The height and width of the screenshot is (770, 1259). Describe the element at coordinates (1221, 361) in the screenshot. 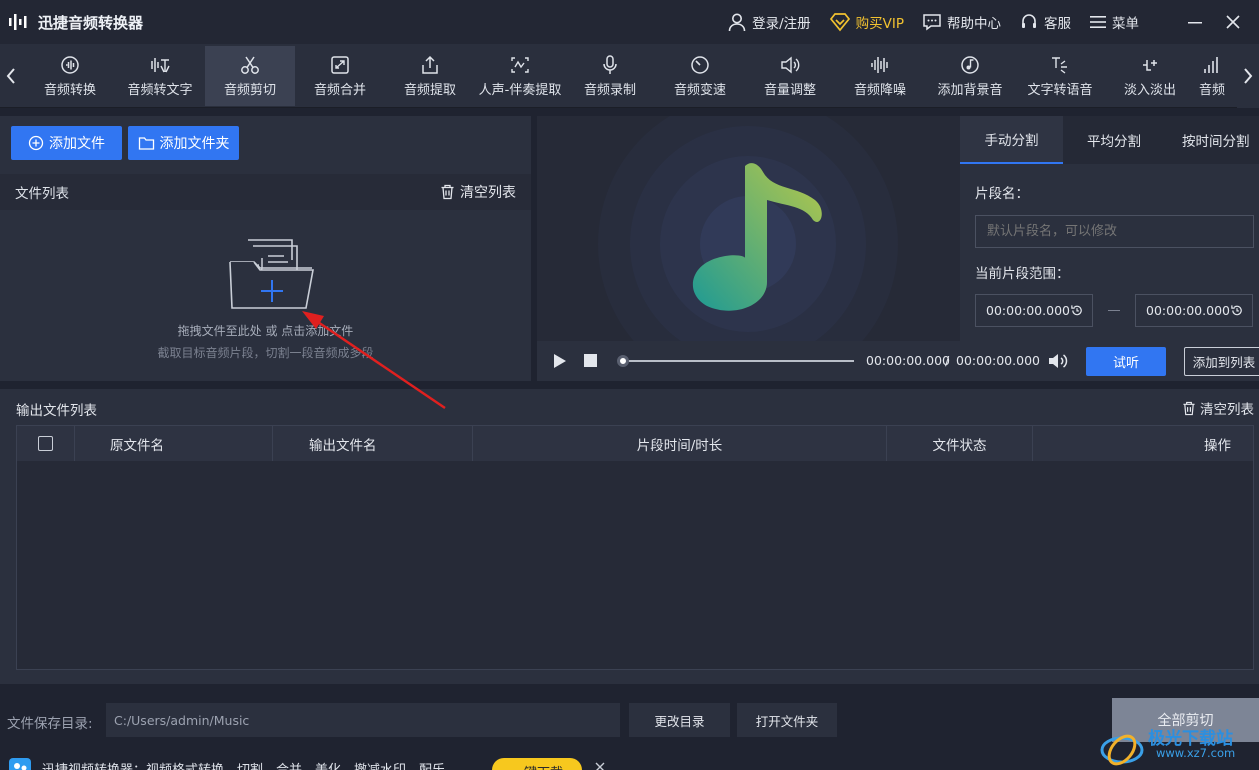

I see `add-to-list-button: 添加到列表` at that location.